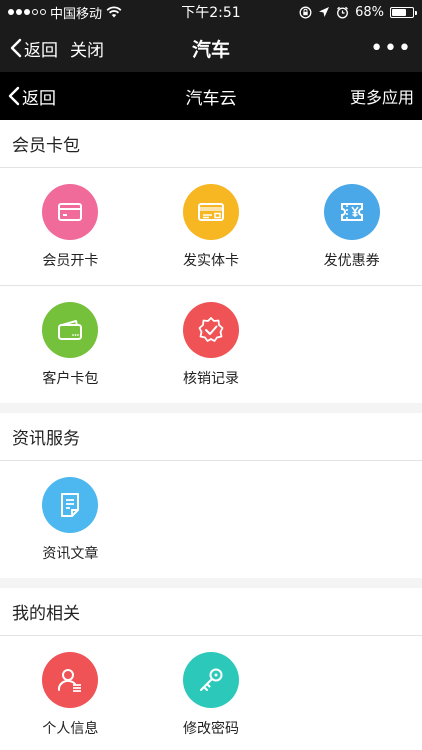 The image size is (422, 750). I want to click on carrier-name: 中国移动, so click(76, 14).